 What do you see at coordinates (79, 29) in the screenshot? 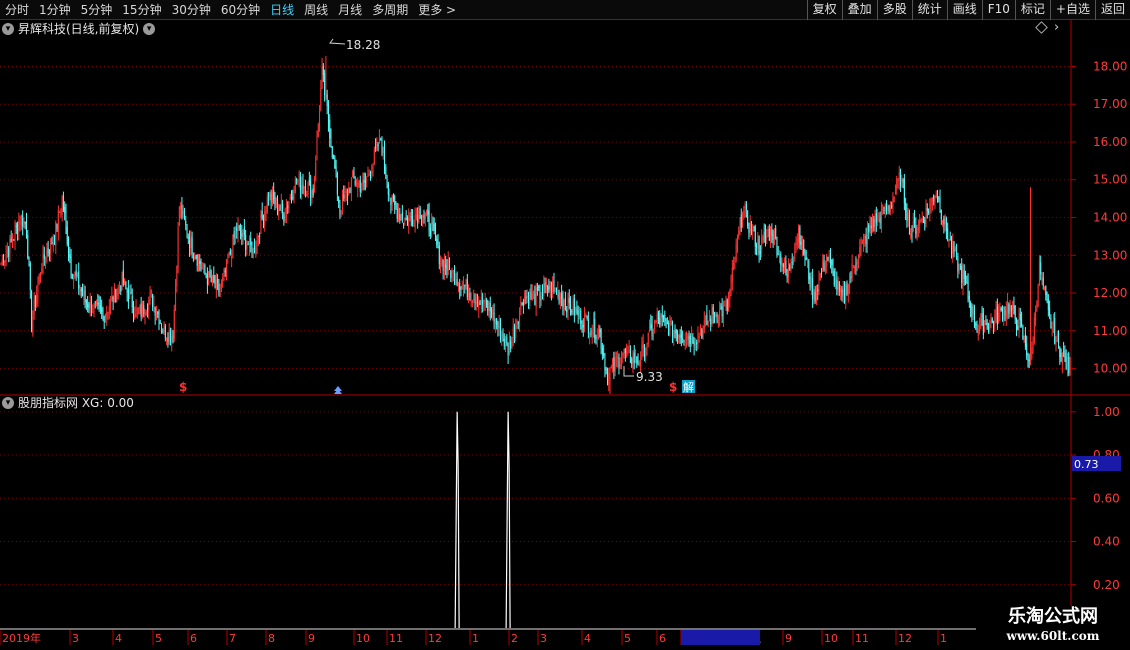
I see `main-chart-title: ▾ 昇辉科技(日线,前复权) ▾` at bounding box center [79, 29].